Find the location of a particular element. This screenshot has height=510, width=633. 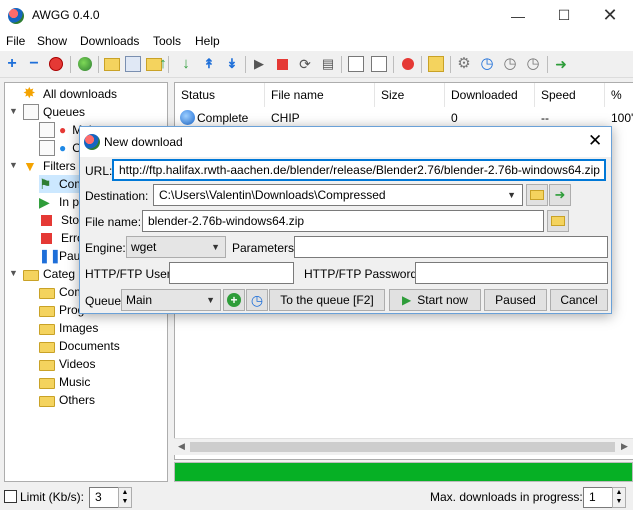

max-downloads-input: 1 is located at coordinates (598, 497).